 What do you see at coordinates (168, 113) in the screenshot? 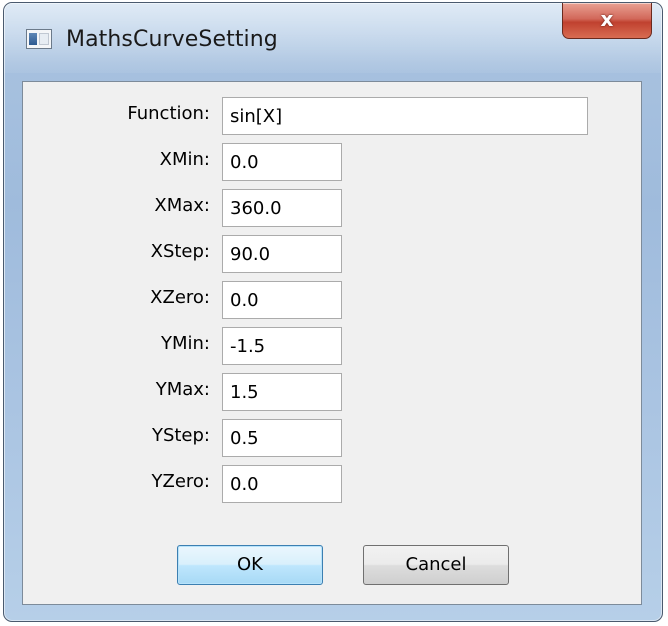
I see `function-label: Function:` at bounding box center [168, 113].